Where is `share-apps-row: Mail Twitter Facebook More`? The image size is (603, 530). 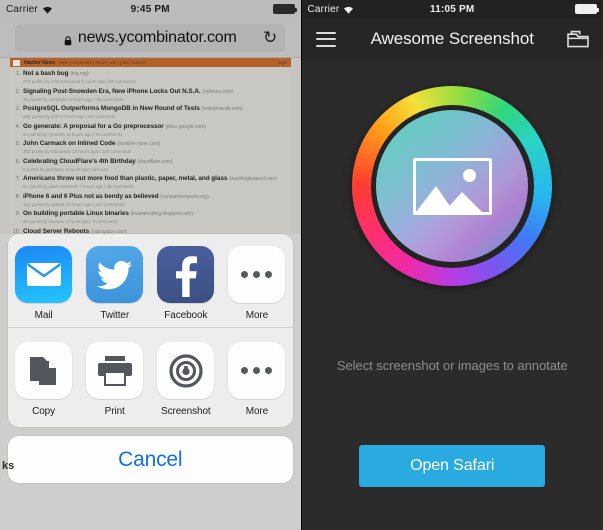
share-apps-row: Mail Twitter Facebook More is located at coordinates (150, 280).